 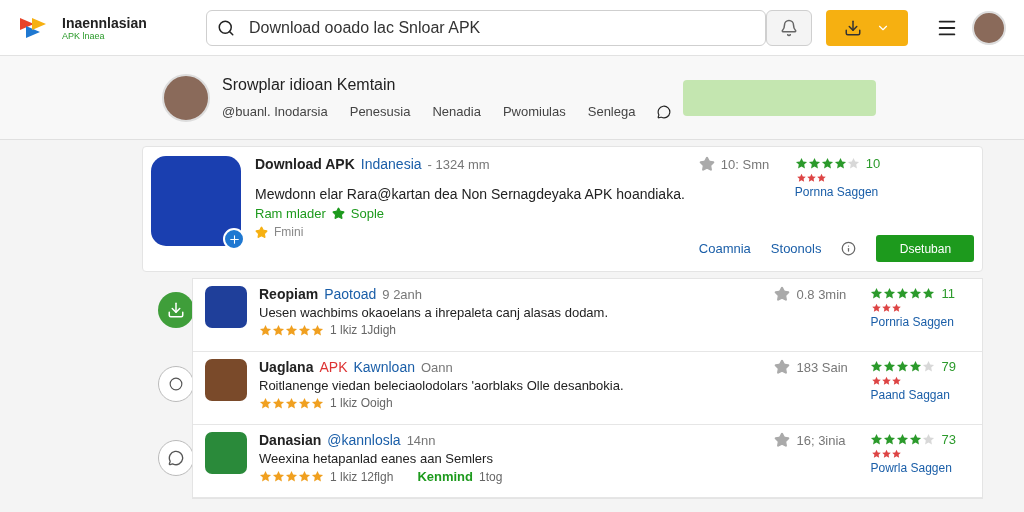 I want to click on app-title: Reopiam, so click(x=289, y=294).